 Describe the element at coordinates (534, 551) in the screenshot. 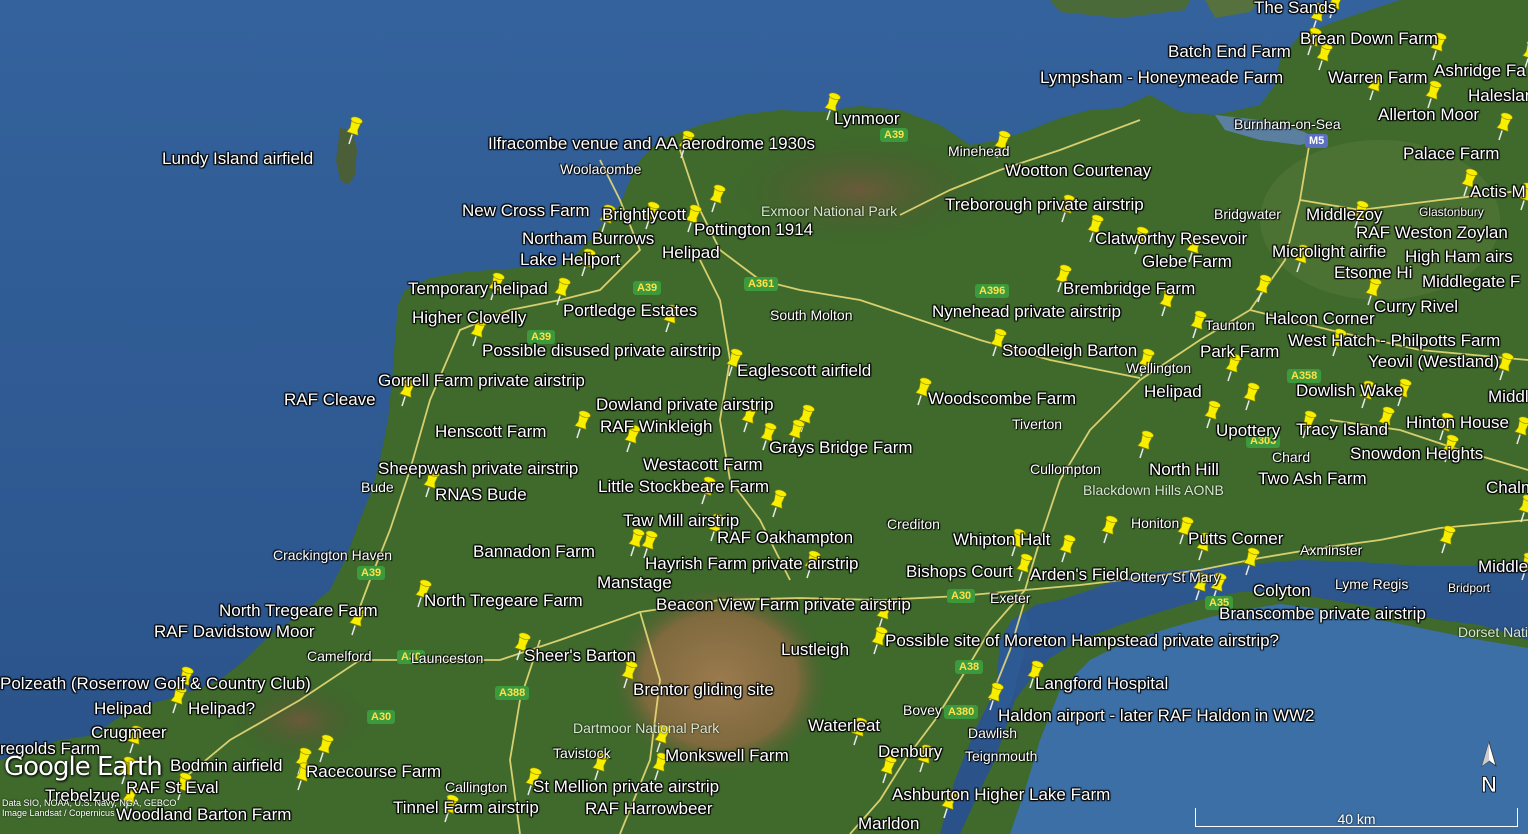

I see `placemark-label: Bannadon Farm` at that location.